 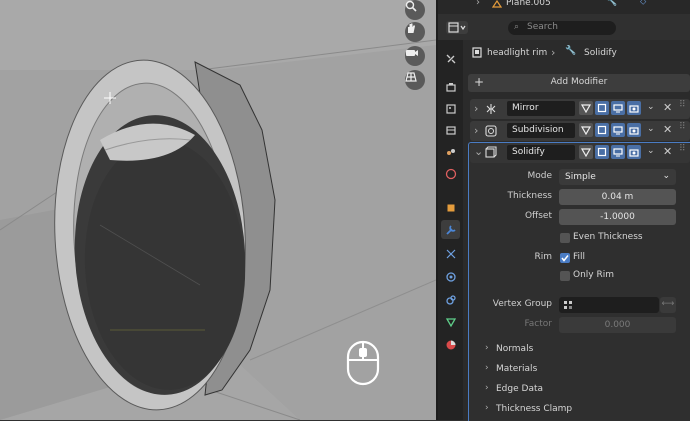 I want to click on collapse-chevron-icon: ⌄, so click(x=478, y=151).